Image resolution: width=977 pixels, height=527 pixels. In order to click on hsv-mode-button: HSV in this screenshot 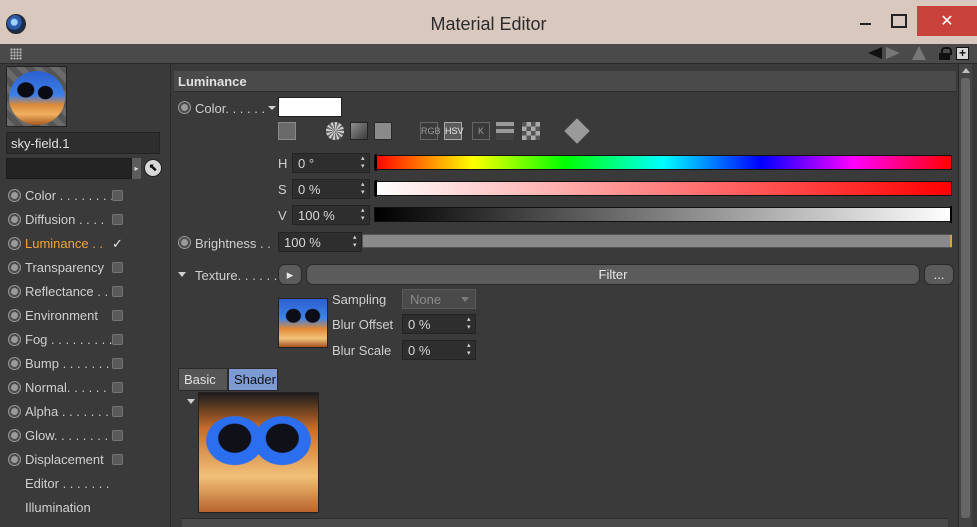, I will do `click(454, 131)`.